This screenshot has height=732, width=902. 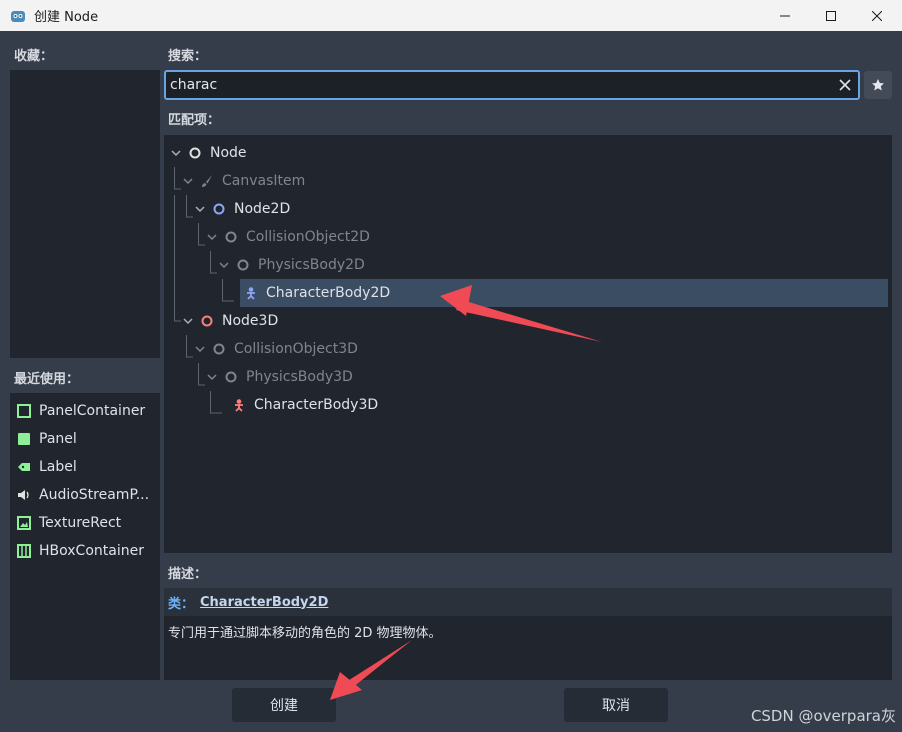 I want to click on search-field, so click(x=512, y=85).